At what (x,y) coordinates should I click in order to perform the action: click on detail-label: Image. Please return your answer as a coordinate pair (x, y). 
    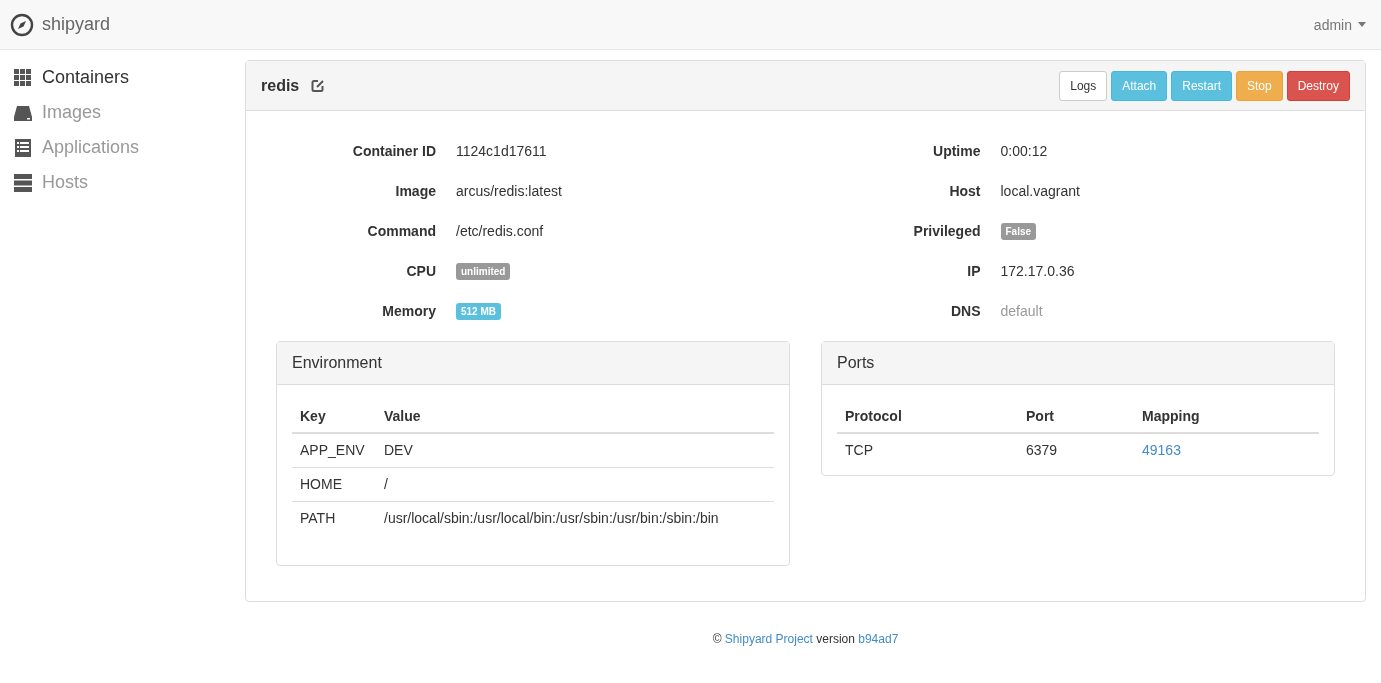
    Looking at the image, I should click on (415, 191).